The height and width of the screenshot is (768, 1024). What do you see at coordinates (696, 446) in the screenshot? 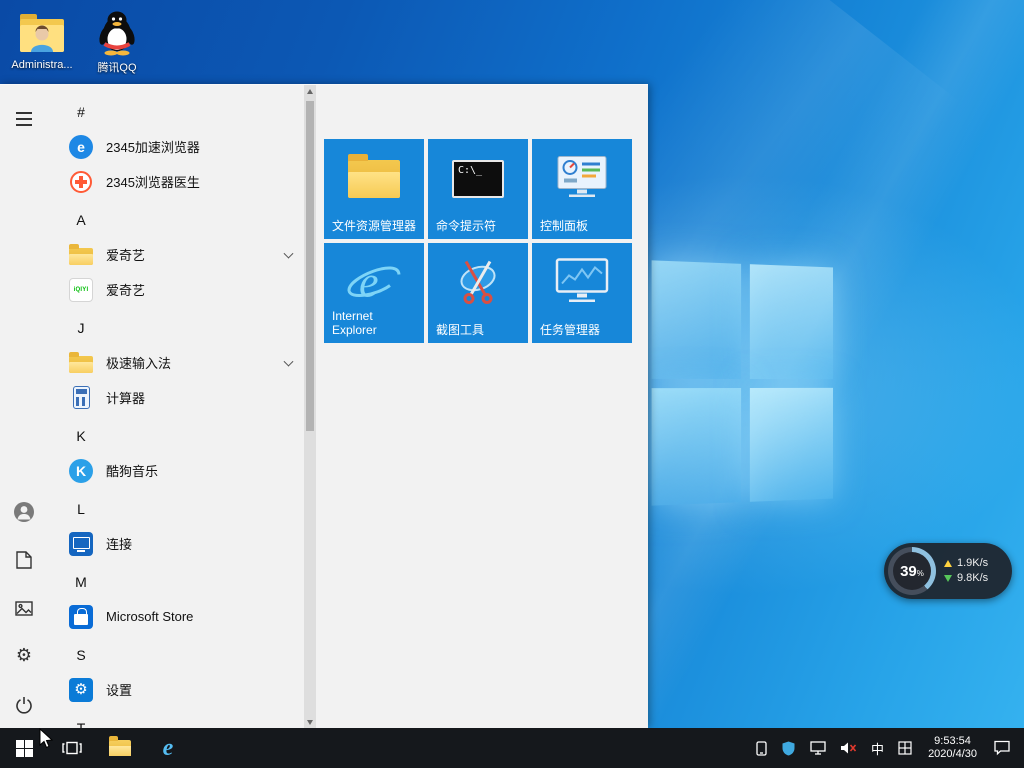
I see `logo-pane` at bounding box center [696, 446].